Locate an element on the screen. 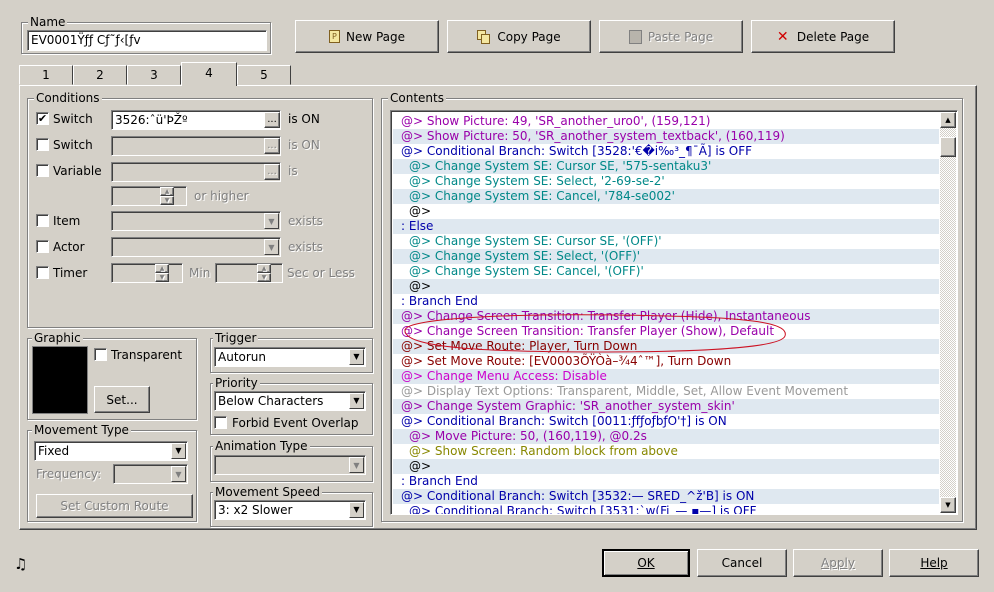  set-custom-route-button: Set Custom Route is located at coordinates (114, 506).